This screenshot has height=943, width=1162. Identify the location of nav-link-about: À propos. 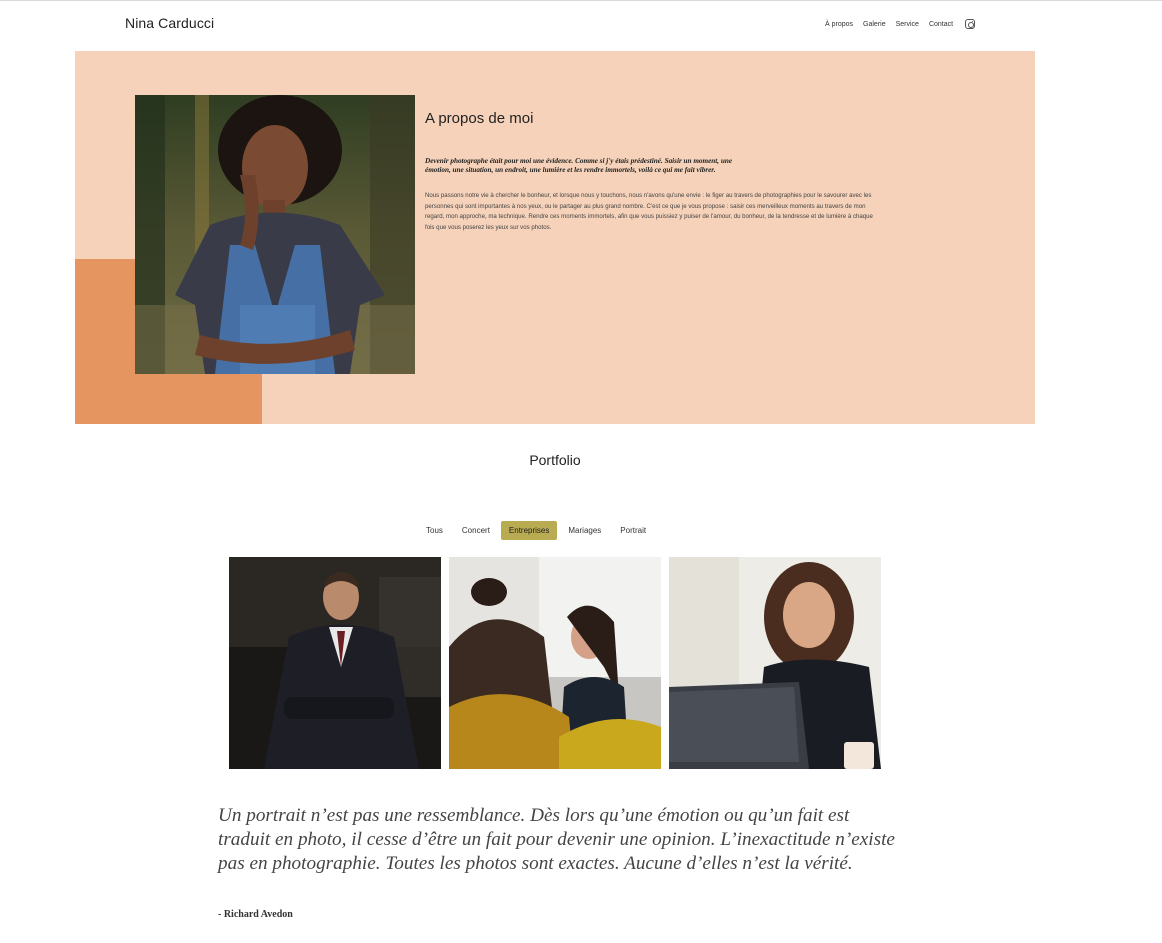
(839, 24).